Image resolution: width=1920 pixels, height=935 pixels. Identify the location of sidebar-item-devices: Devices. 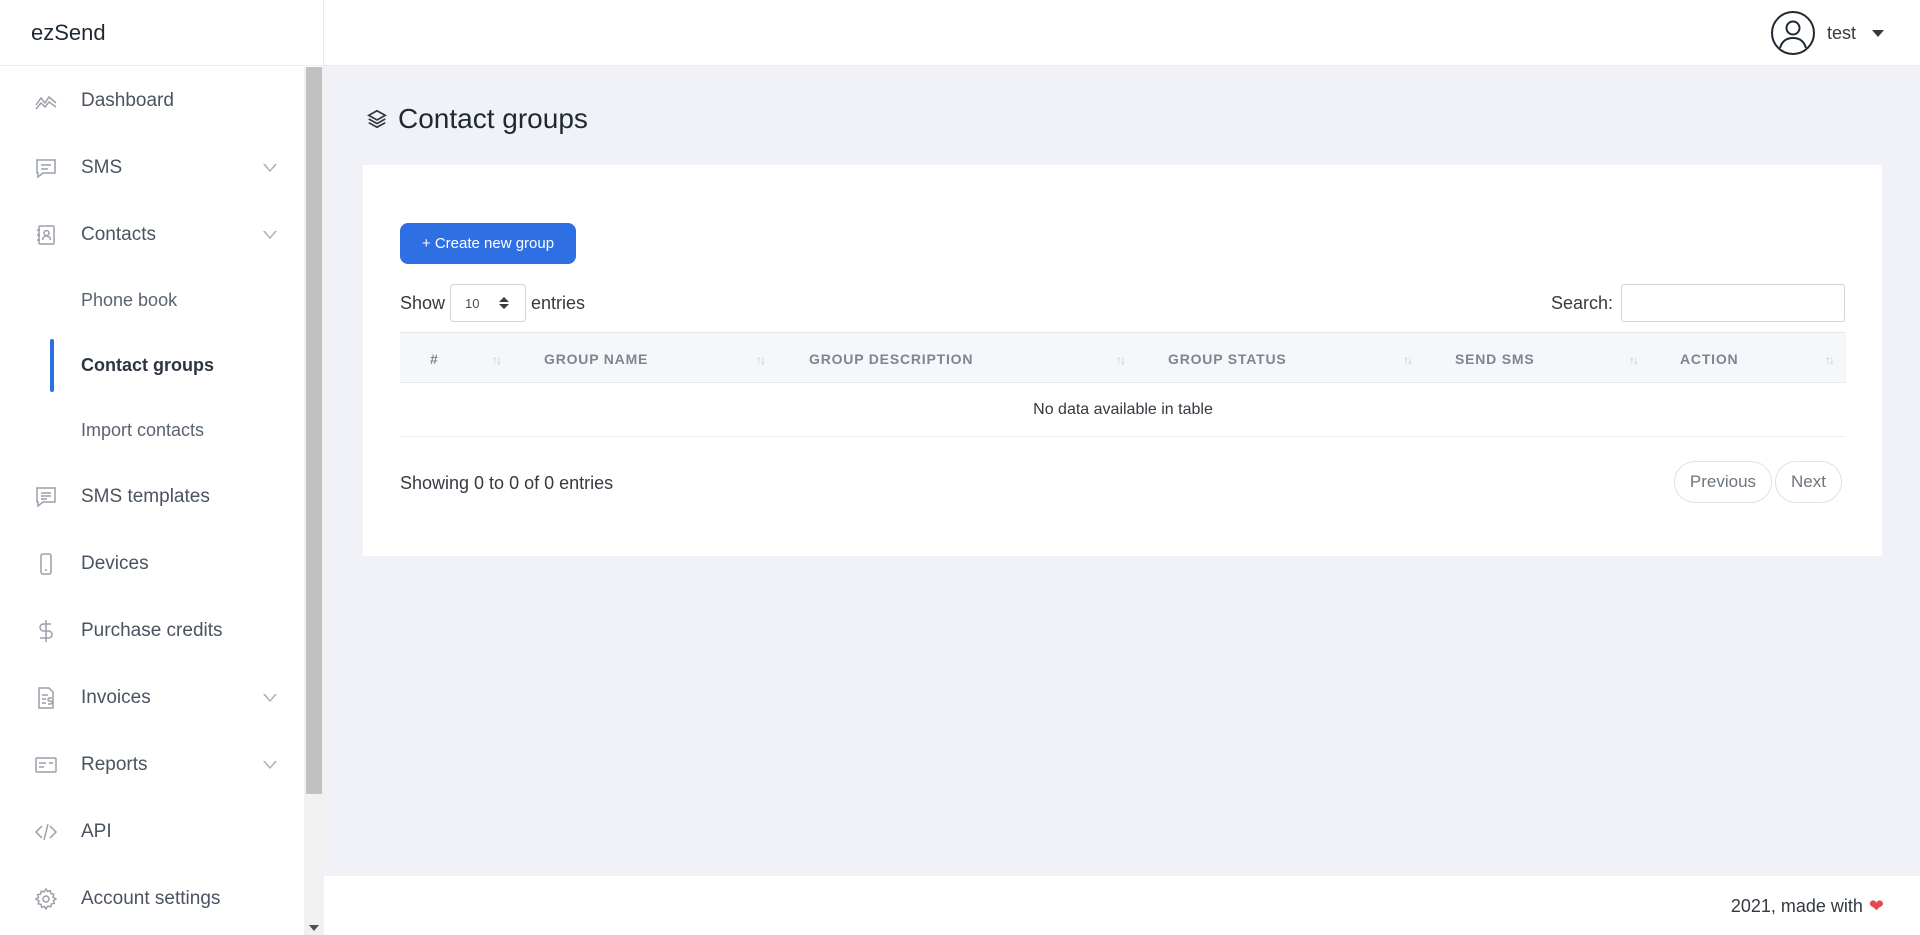
(152, 563).